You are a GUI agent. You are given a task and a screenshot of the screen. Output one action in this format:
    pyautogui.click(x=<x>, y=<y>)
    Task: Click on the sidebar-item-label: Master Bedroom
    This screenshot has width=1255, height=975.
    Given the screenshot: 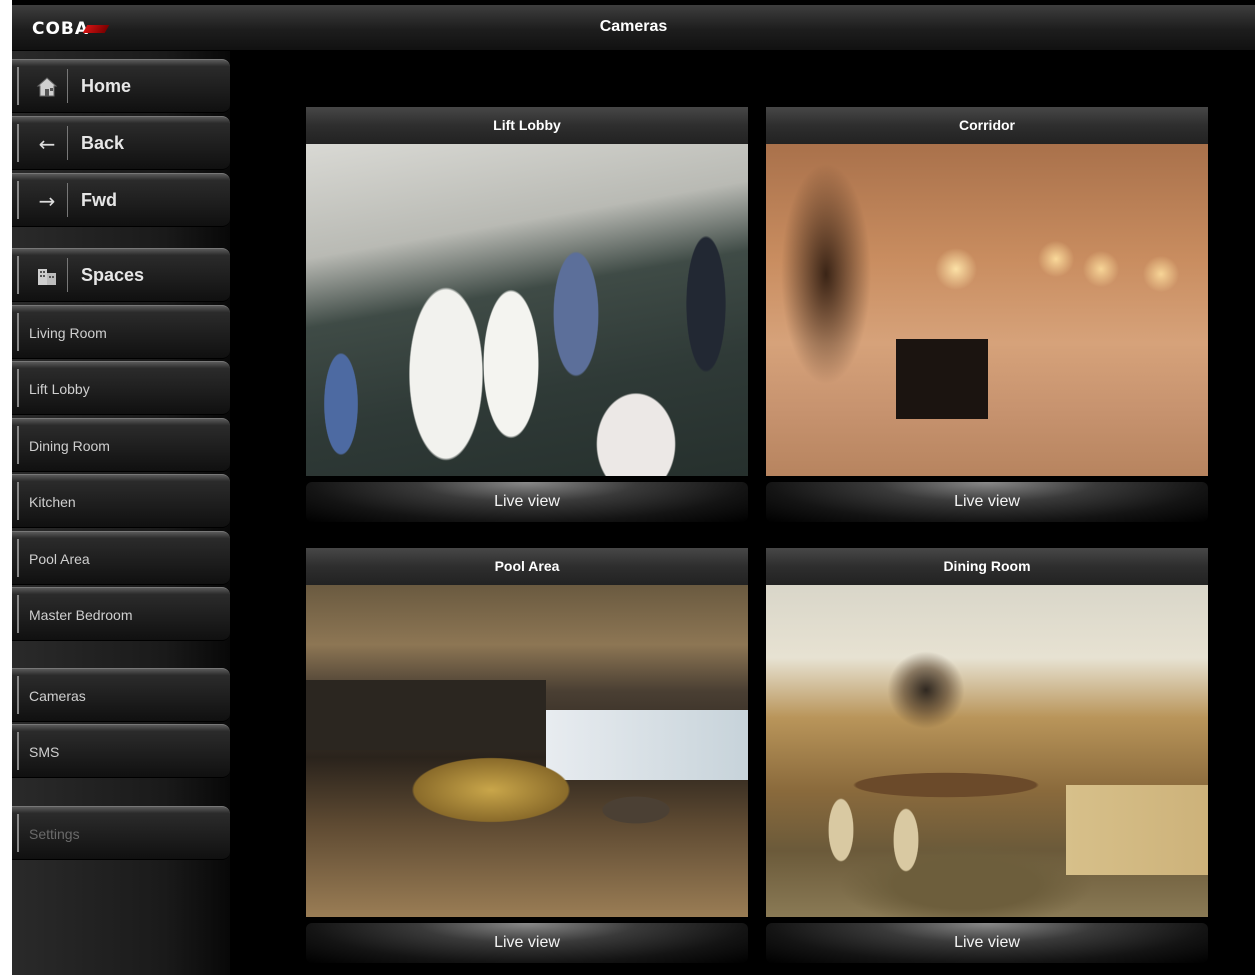 What is the action you would take?
    pyautogui.click(x=81, y=615)
    